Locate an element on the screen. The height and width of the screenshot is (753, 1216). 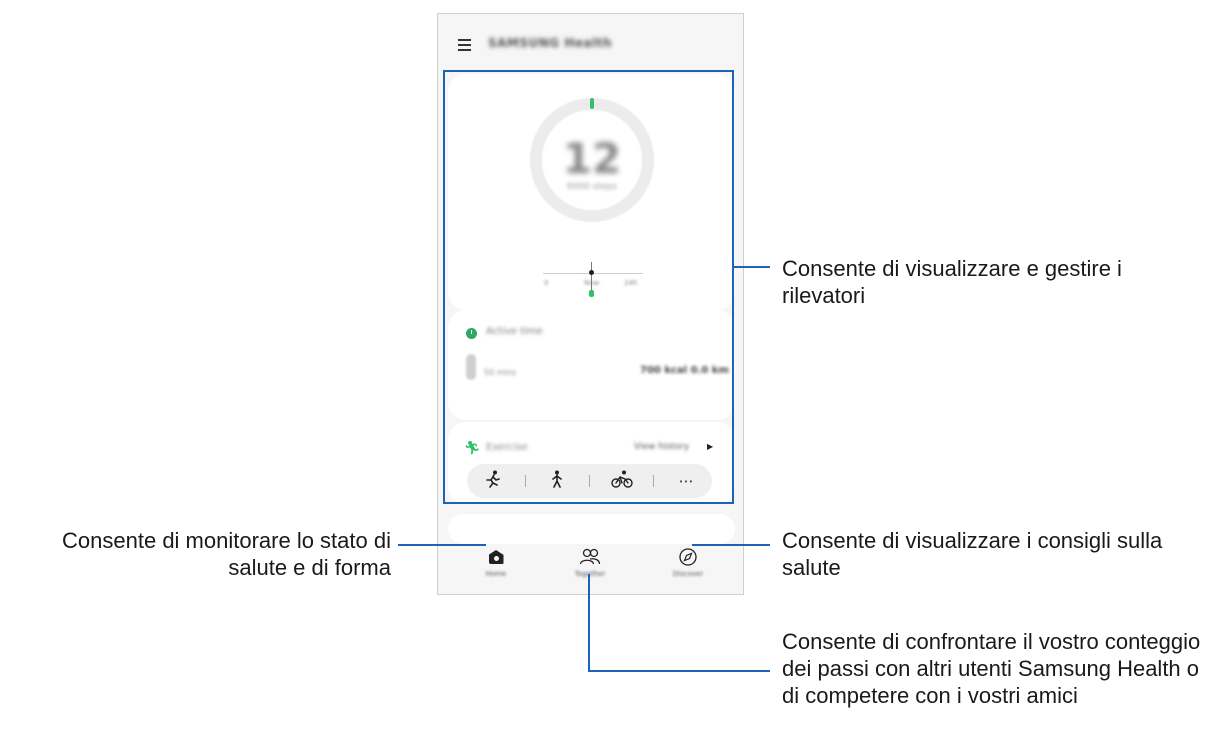
callout-line-discover is located at coordinates (731, 545).